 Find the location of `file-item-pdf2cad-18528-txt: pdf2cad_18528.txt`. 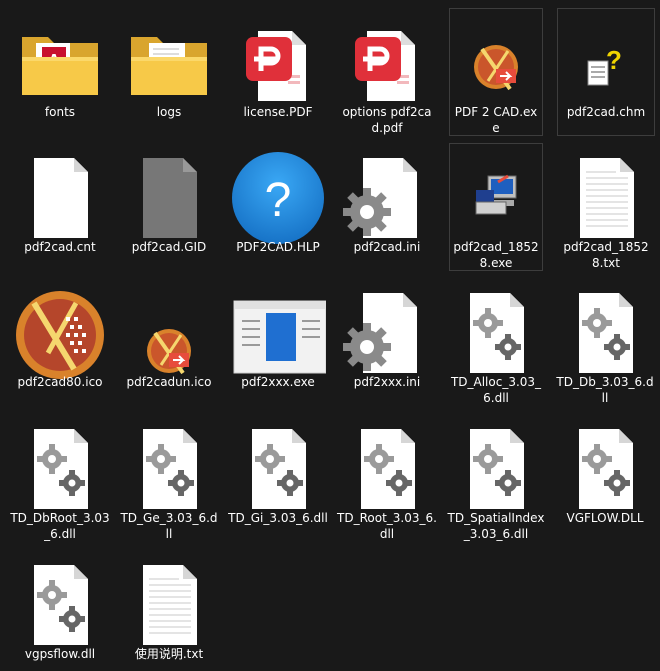

file-item-pdf2cad-18528-txt: pdf2cad_18528.txt is located at coordinates (606, 207).